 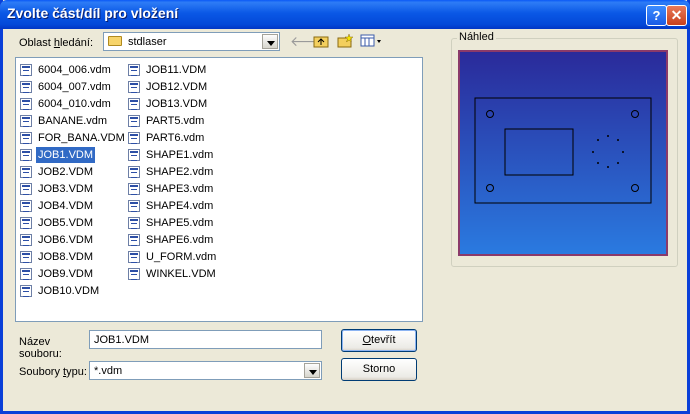 What do you see at coordinates (181, 257) in the screenshot?
I see `file-name: U_FORM.vdm` at bounding box center [181, 257].